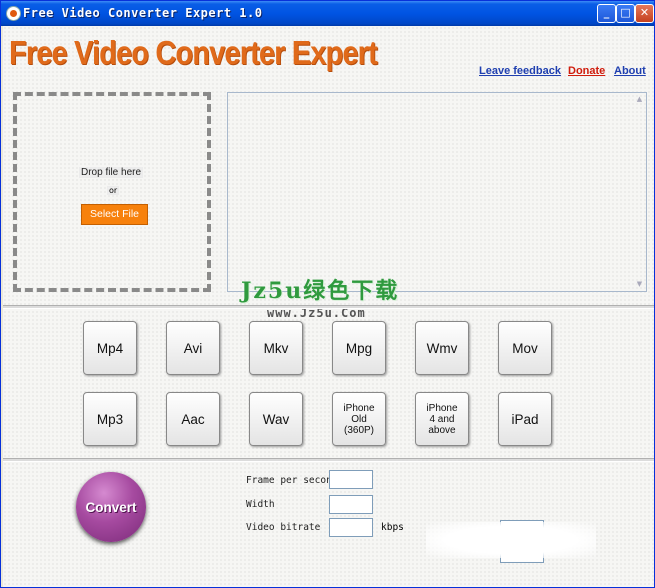 This screenshot has width=655, height=588. What do you see at coordinates (143, 13) in the screenshot?
I see `window-title: Free Video Converter Expert 1.0` at bounding box center [143, 13].